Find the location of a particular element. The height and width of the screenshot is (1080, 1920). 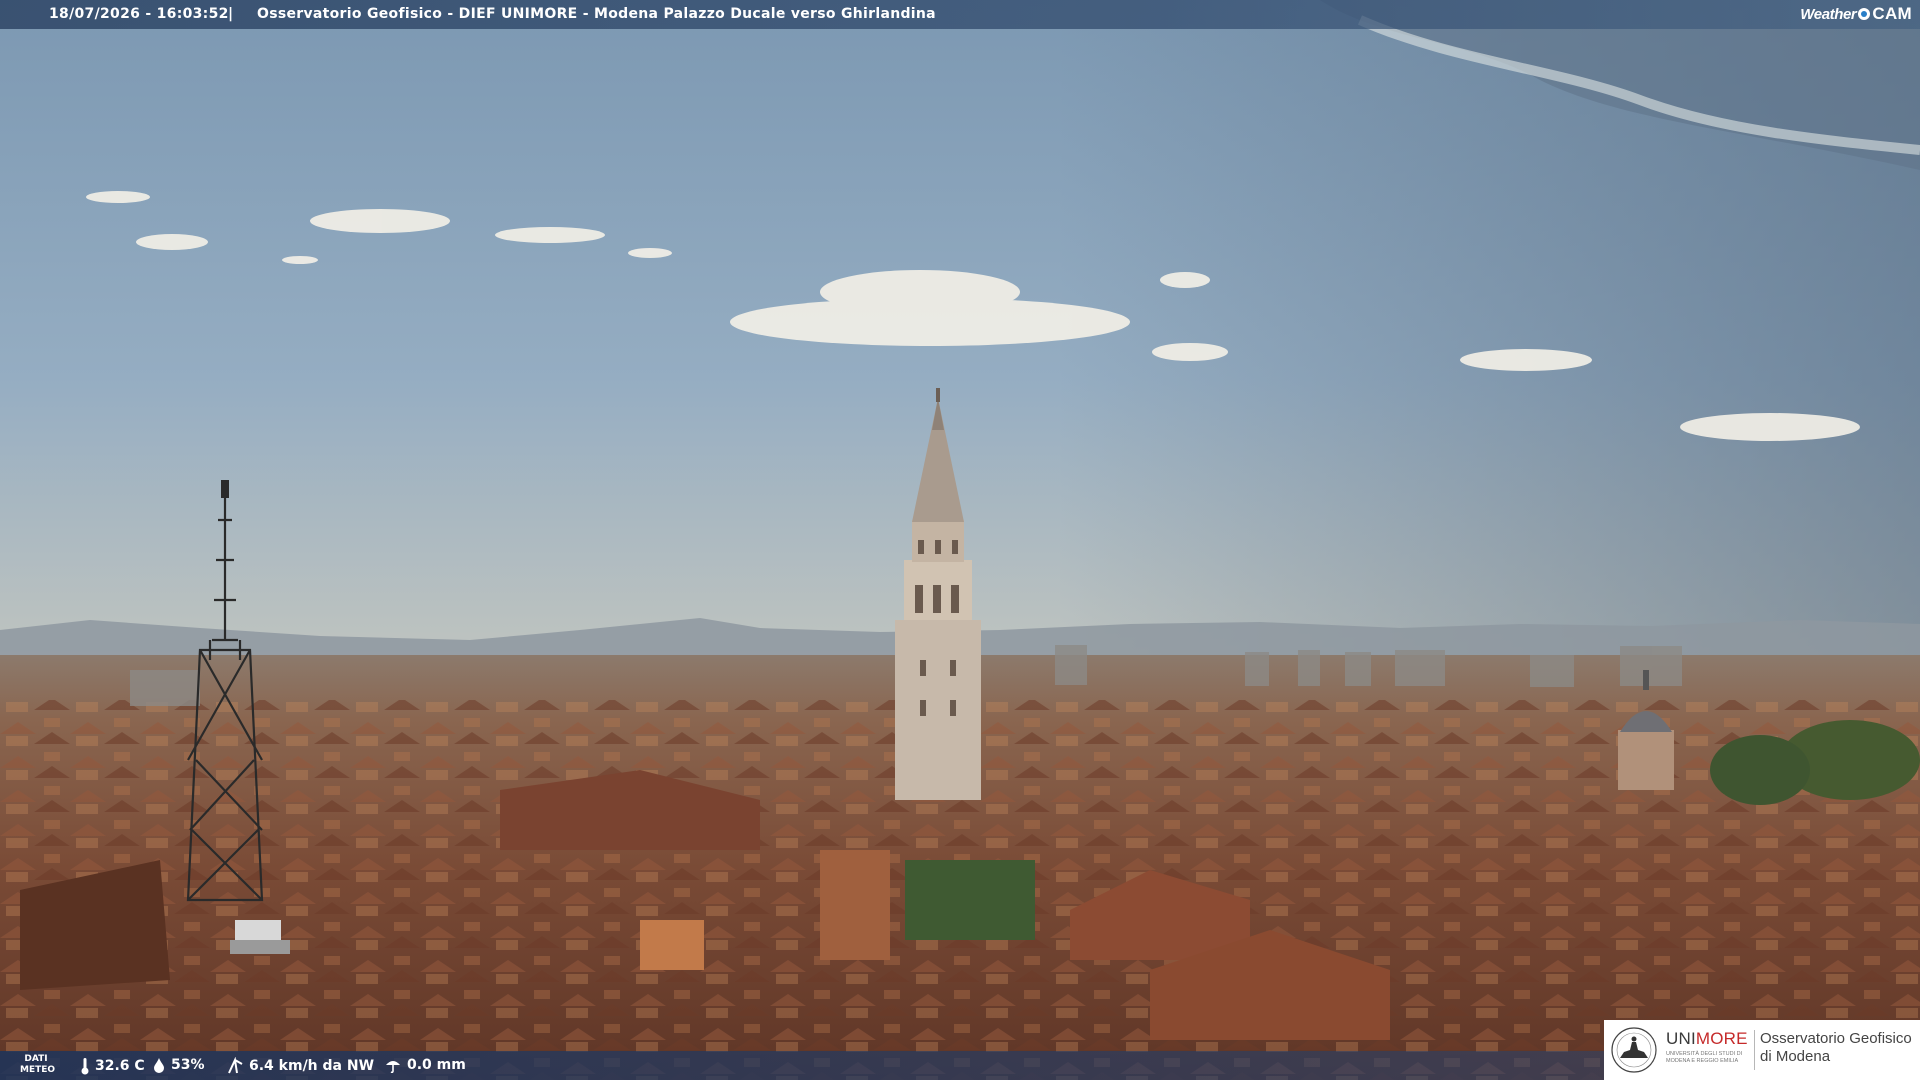

wind-value: 6.4 km/h da NW is located at coordinates (312, 1066).